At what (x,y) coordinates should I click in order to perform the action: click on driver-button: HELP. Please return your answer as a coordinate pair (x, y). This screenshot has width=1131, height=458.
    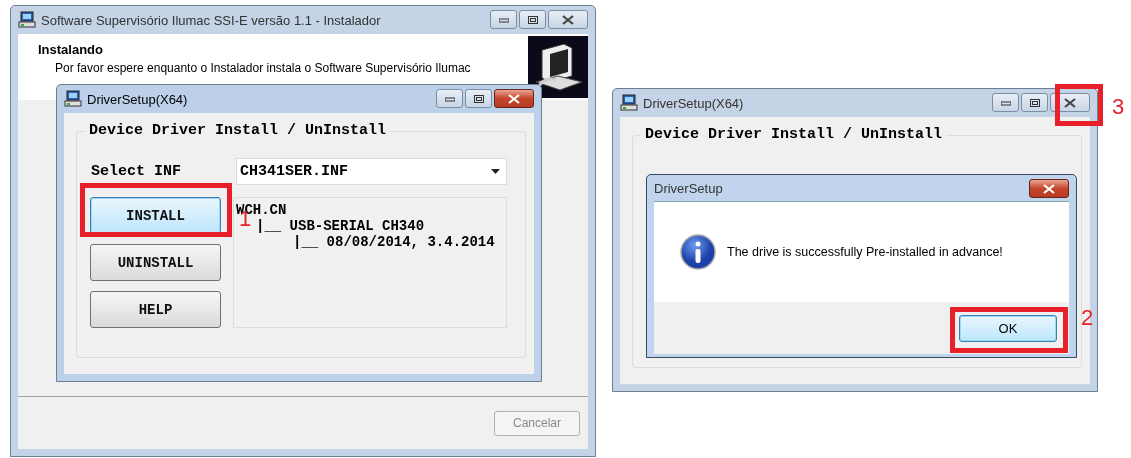
    Looking at the image, I should click on (155, 309).